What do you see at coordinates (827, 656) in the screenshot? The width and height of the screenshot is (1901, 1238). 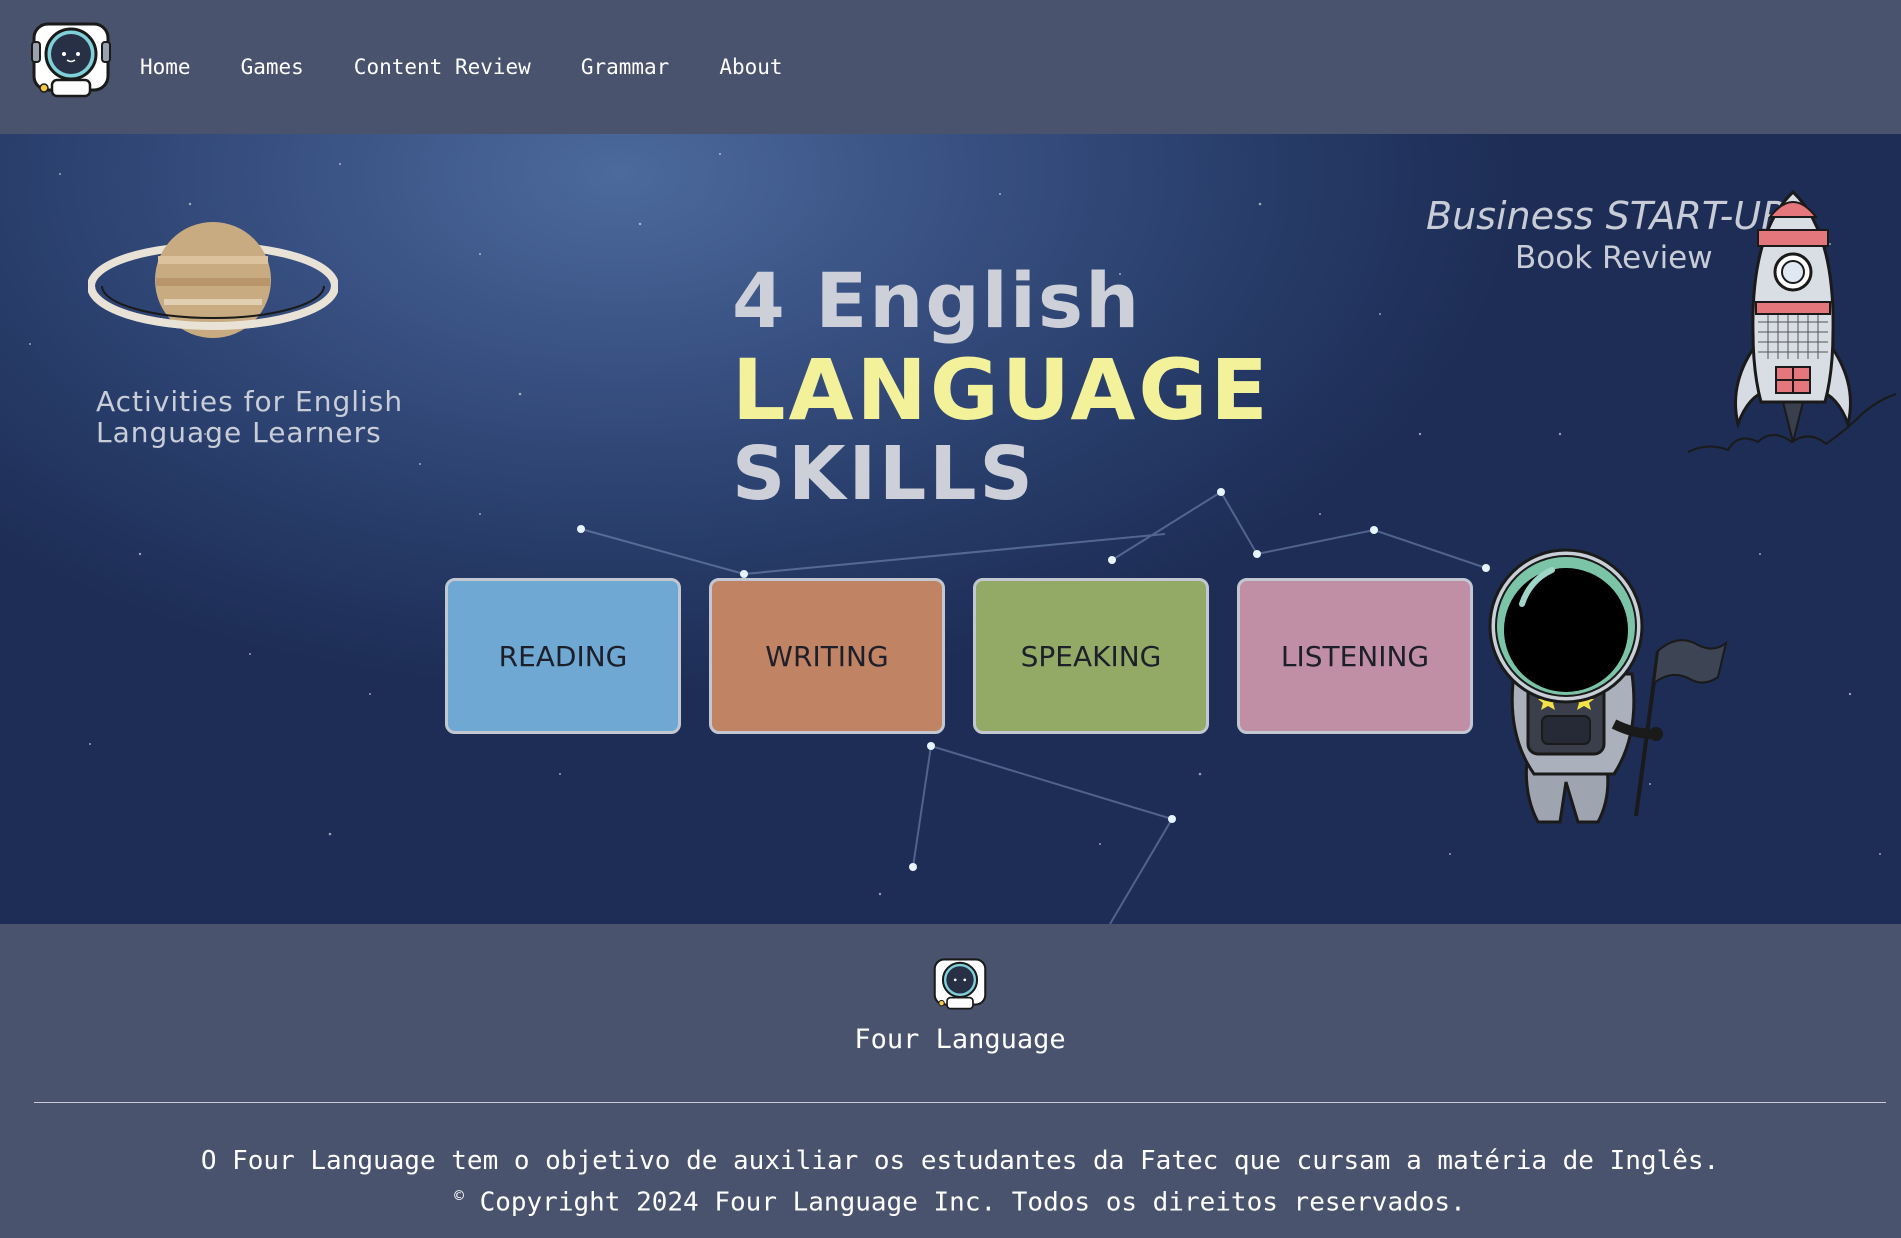 I see `skill-writing-button: WRITING` at bounding box center [827, 656].